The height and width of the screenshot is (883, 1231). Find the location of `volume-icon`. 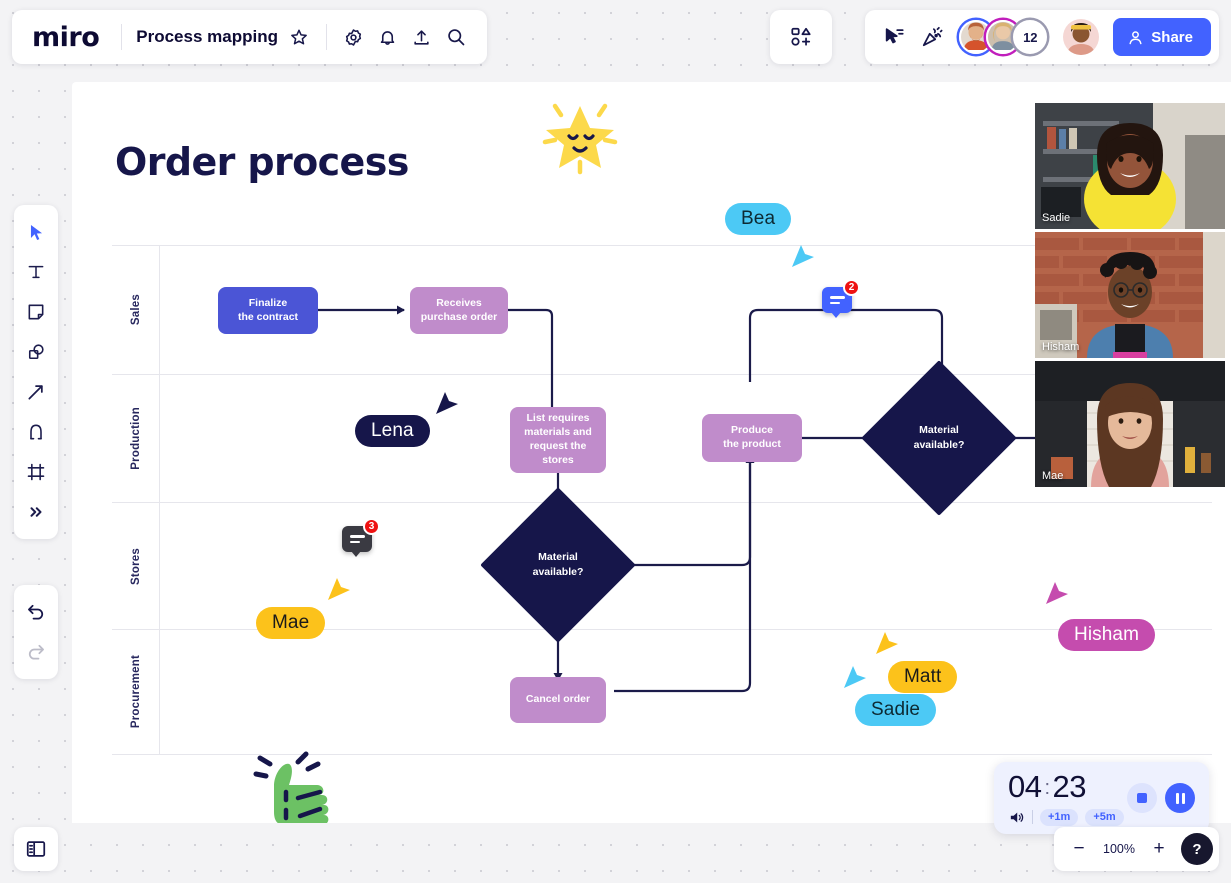

volume-icon is located at coordinates (1016, 817).